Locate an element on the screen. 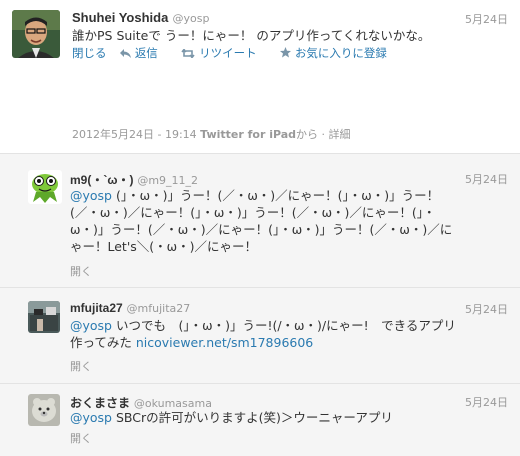  tweet-timestamp: 2012年5月24日 - 19:14 is located at coordinates (134, 134).